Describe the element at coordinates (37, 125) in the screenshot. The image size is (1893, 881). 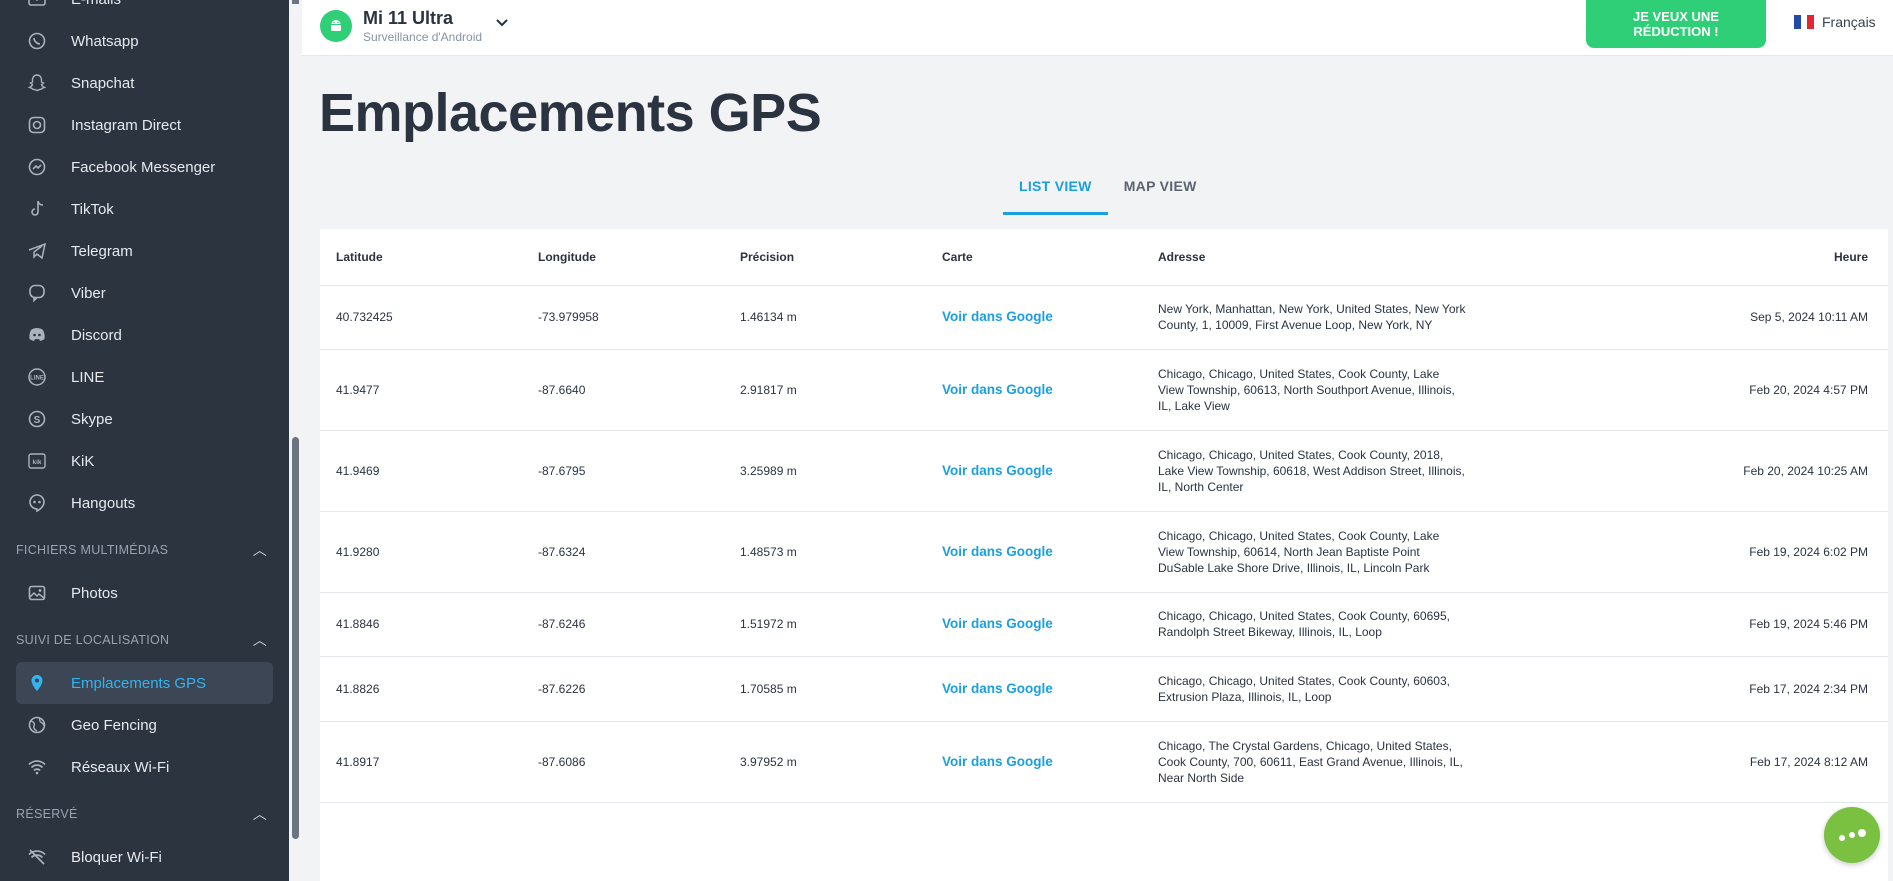
I see `instagram-icon` at that location.